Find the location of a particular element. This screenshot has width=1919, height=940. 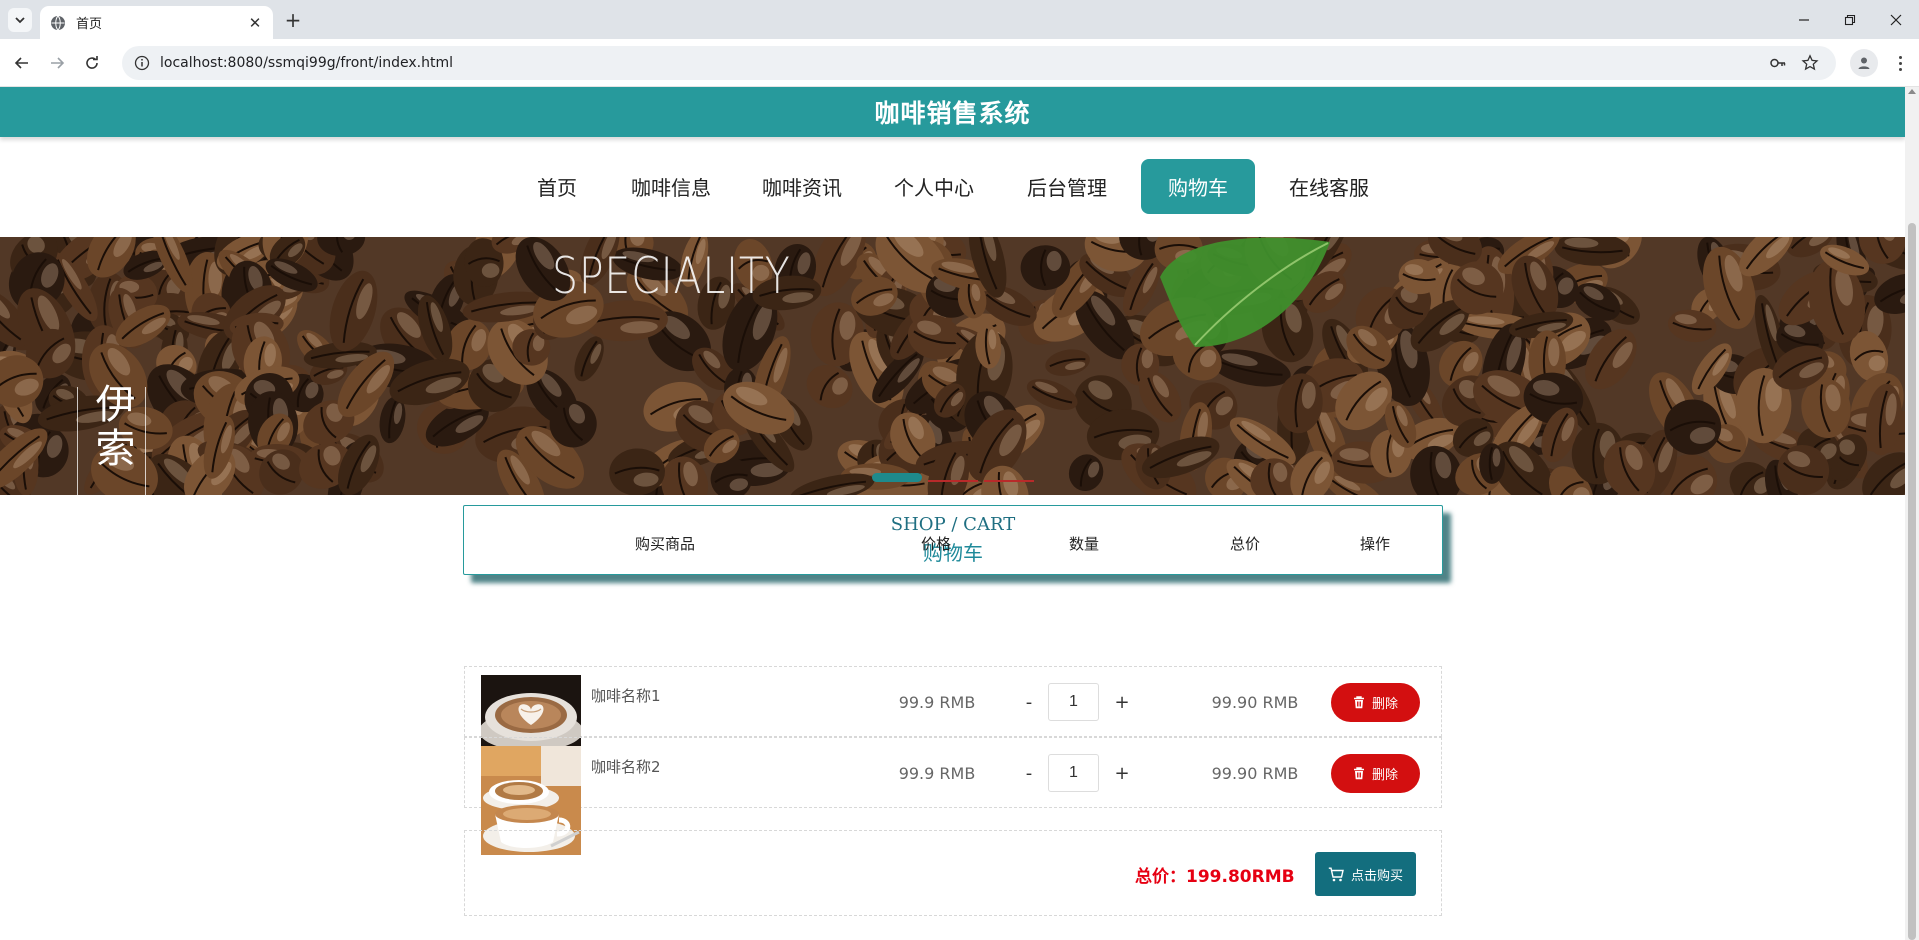

close-icon is located at coordinates (1896, 19).